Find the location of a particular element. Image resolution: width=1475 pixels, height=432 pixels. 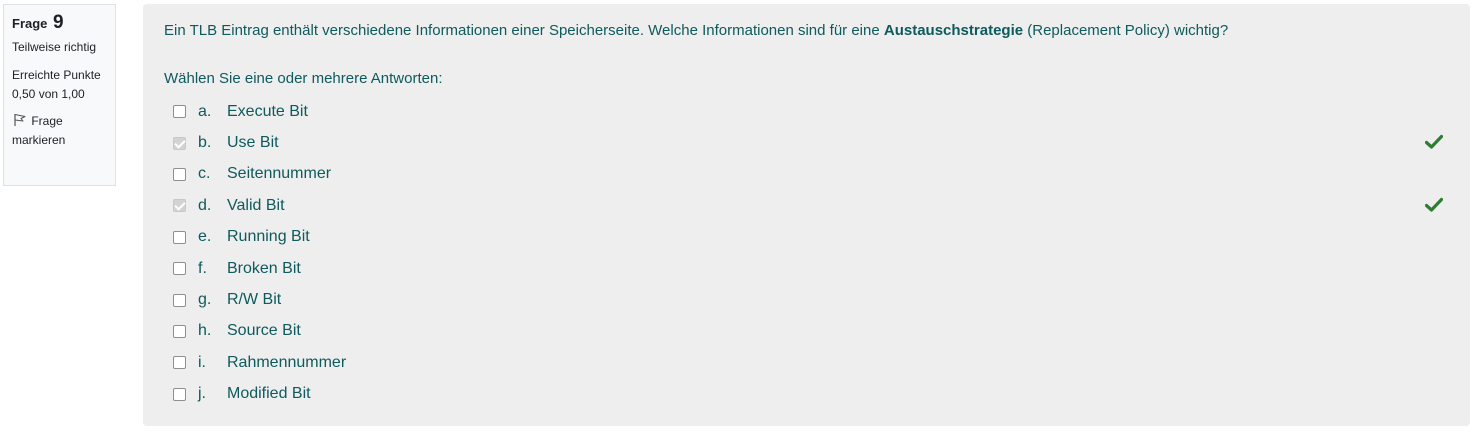

answer-label: Use Bit is located at coordinates (253, 143).